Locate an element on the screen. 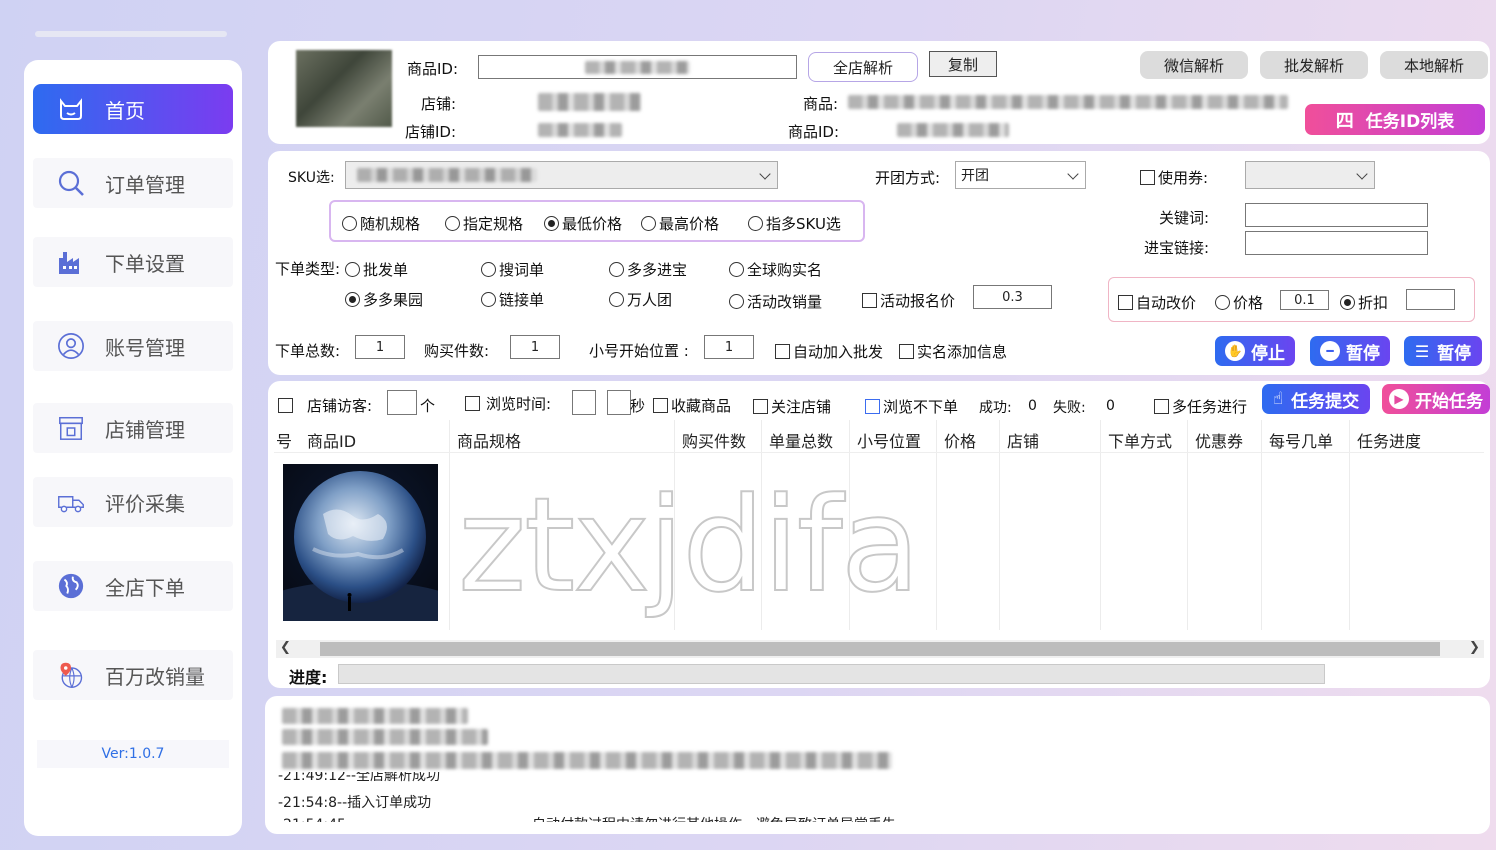 The image size is (1496, 850). radio-discount: 折扣 is located at coordinates (1364, 302).